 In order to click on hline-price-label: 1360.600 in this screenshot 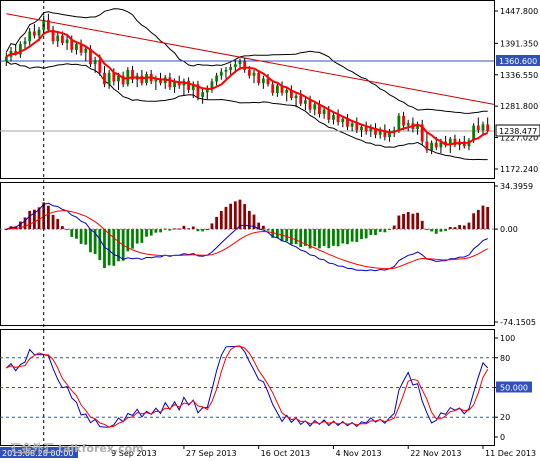, I will do `click(518, 61)`.